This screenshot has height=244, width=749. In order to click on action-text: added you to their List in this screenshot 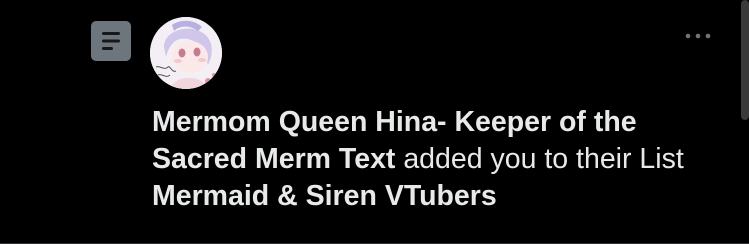, I will do `click(543, 159)`.